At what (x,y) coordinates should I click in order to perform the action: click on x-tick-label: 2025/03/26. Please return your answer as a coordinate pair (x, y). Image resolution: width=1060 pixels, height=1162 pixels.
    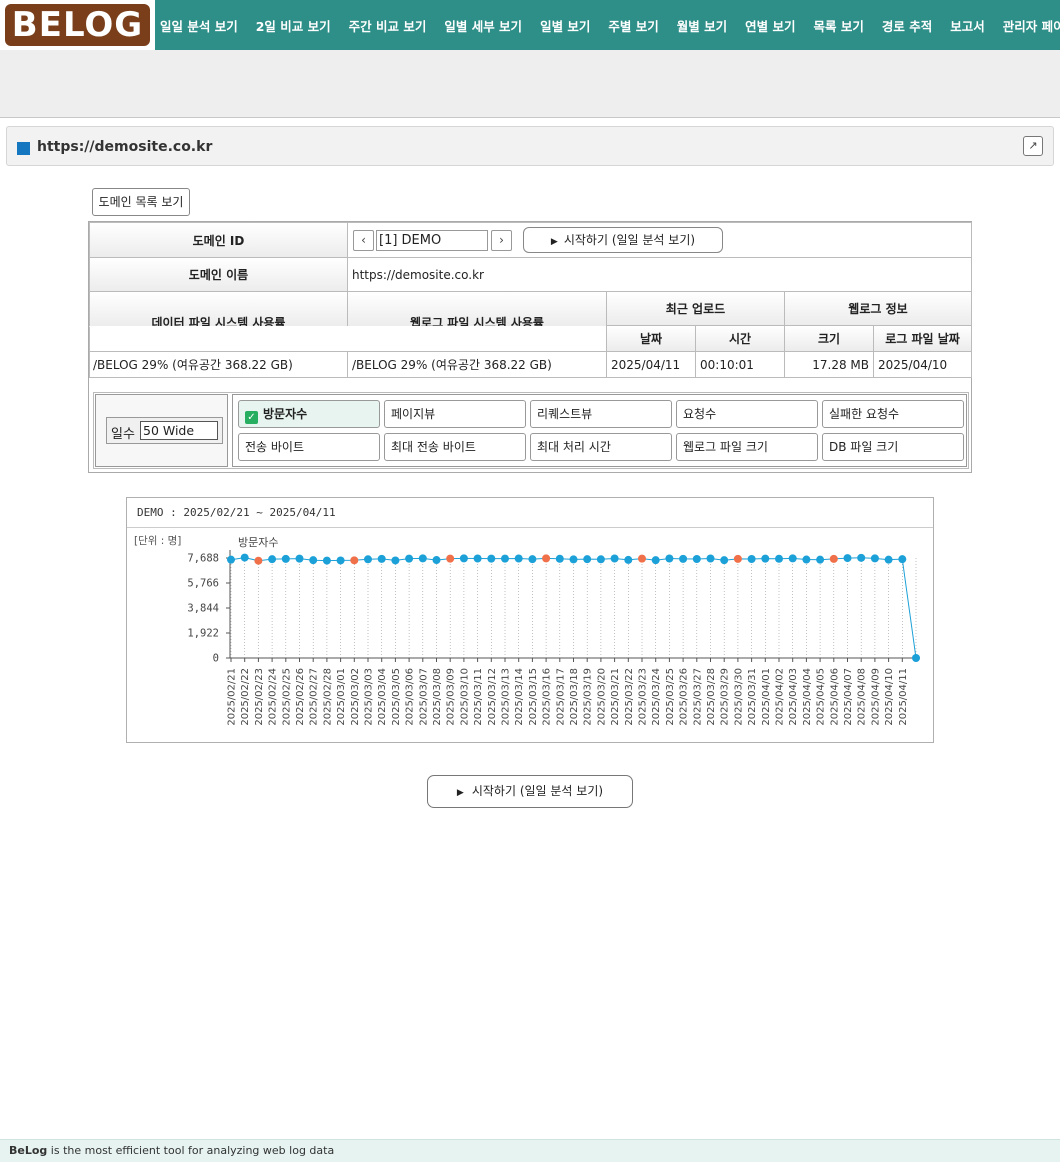
    Looking at the image, I should click on (684, 697).